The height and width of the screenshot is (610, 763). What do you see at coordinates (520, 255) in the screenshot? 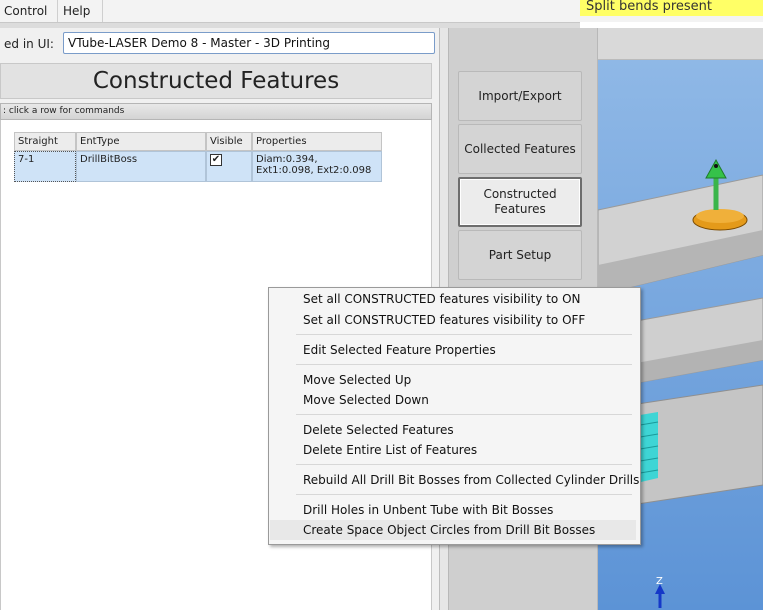
I see `part-setup-button: Part Setup` at bounding box center [520, 255].